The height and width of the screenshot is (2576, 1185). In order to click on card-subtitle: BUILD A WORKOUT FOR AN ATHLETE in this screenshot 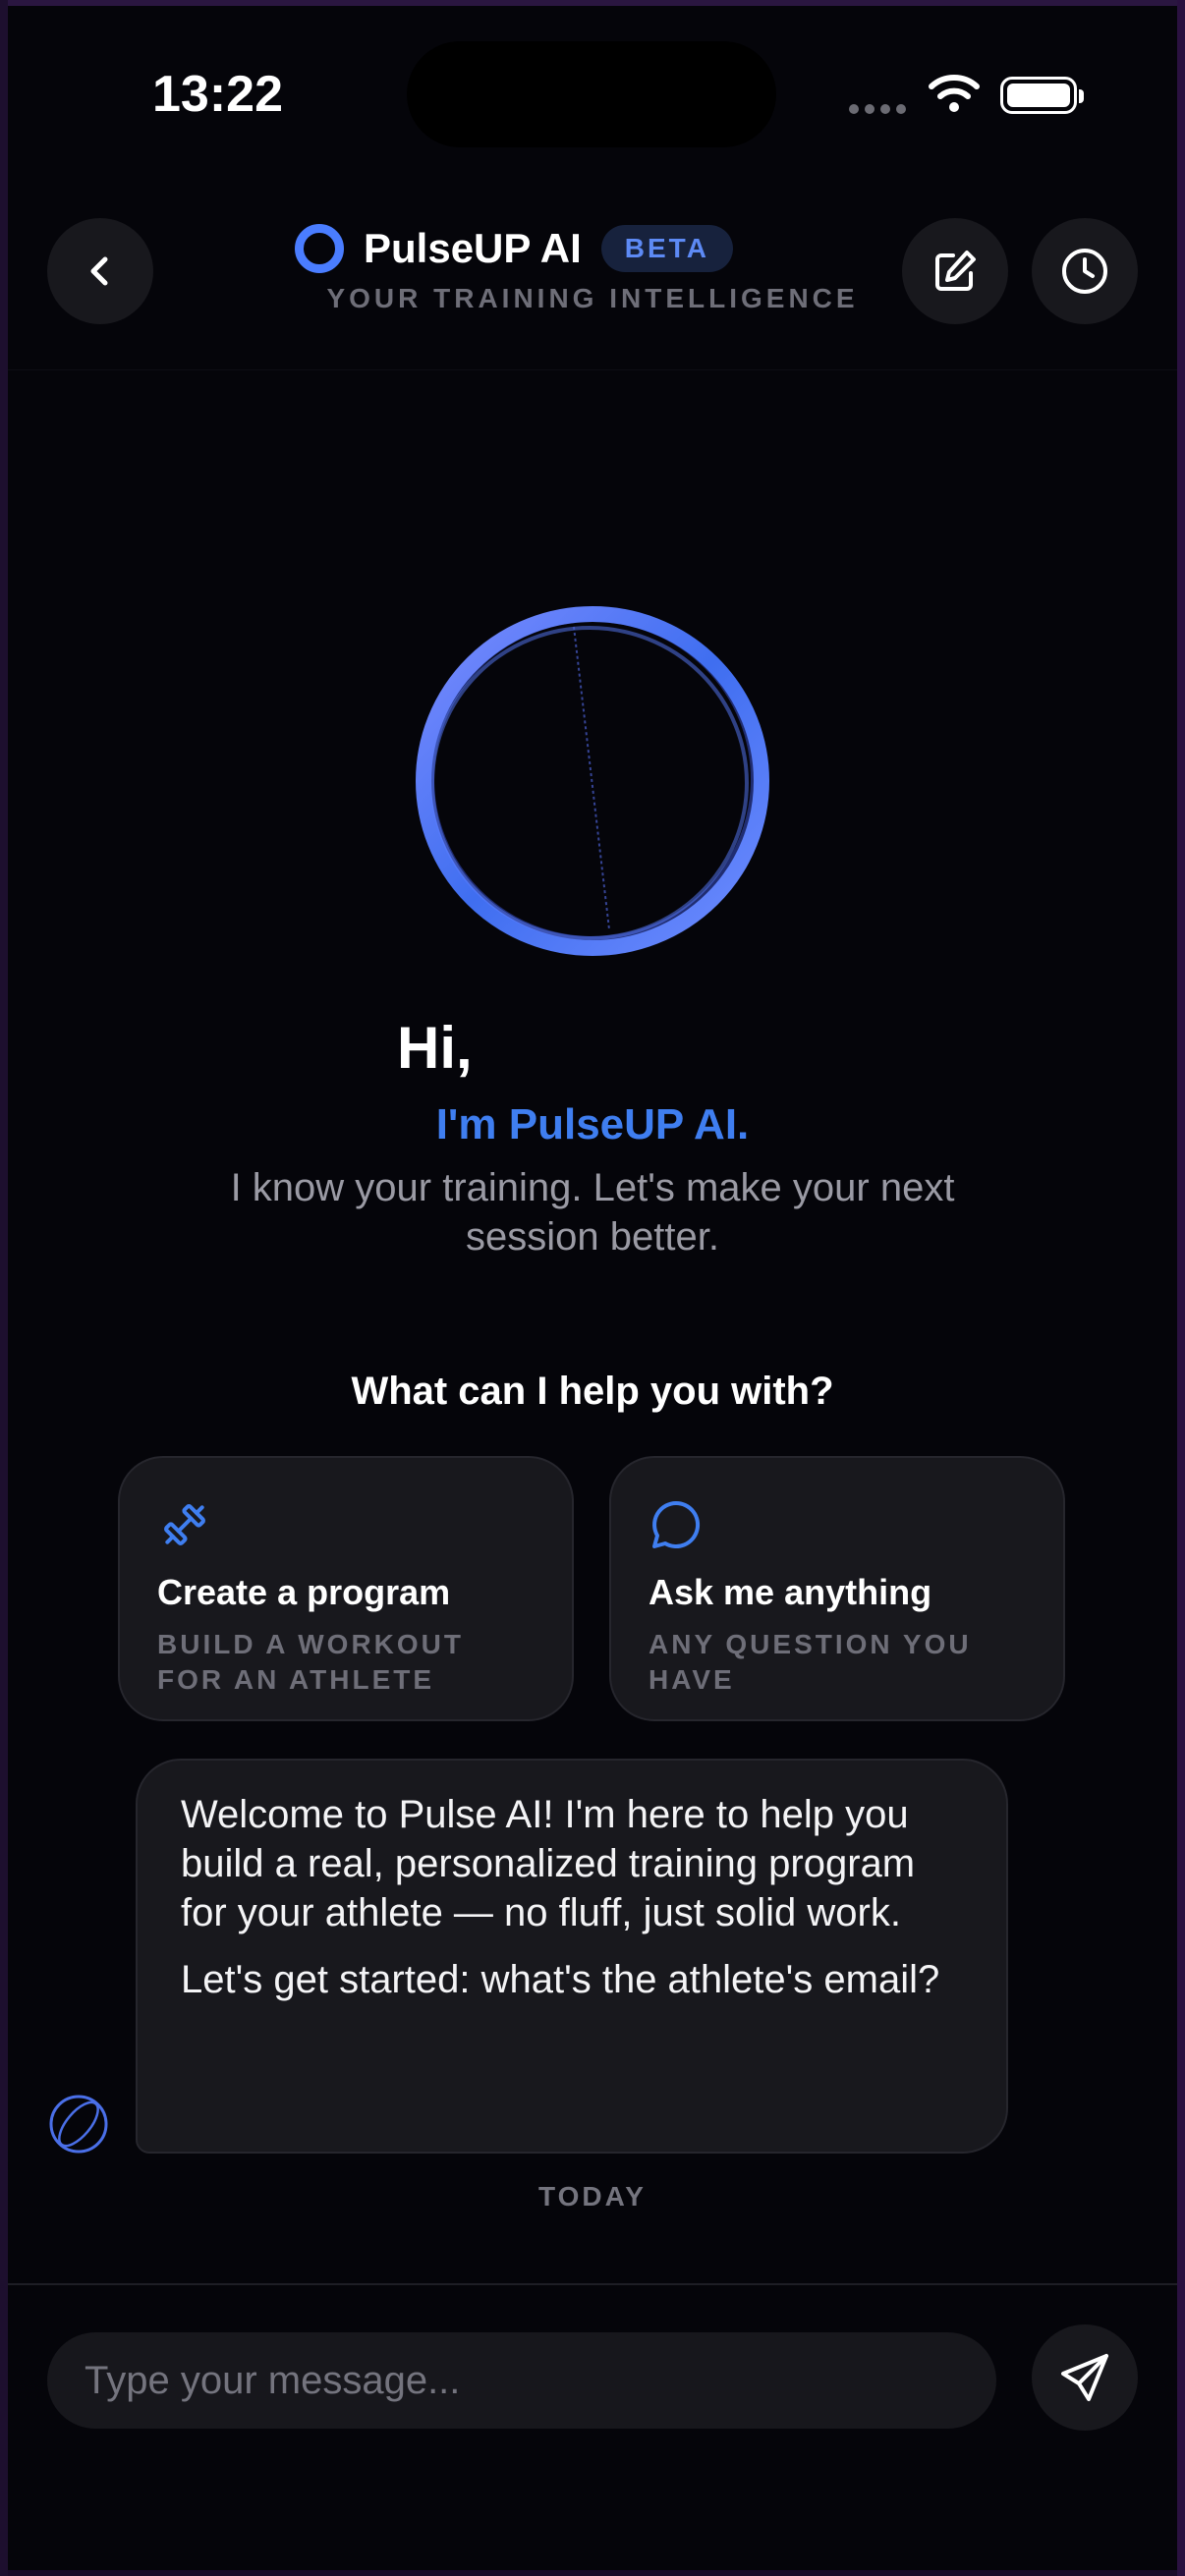, I will do `click(311, 1662)`.